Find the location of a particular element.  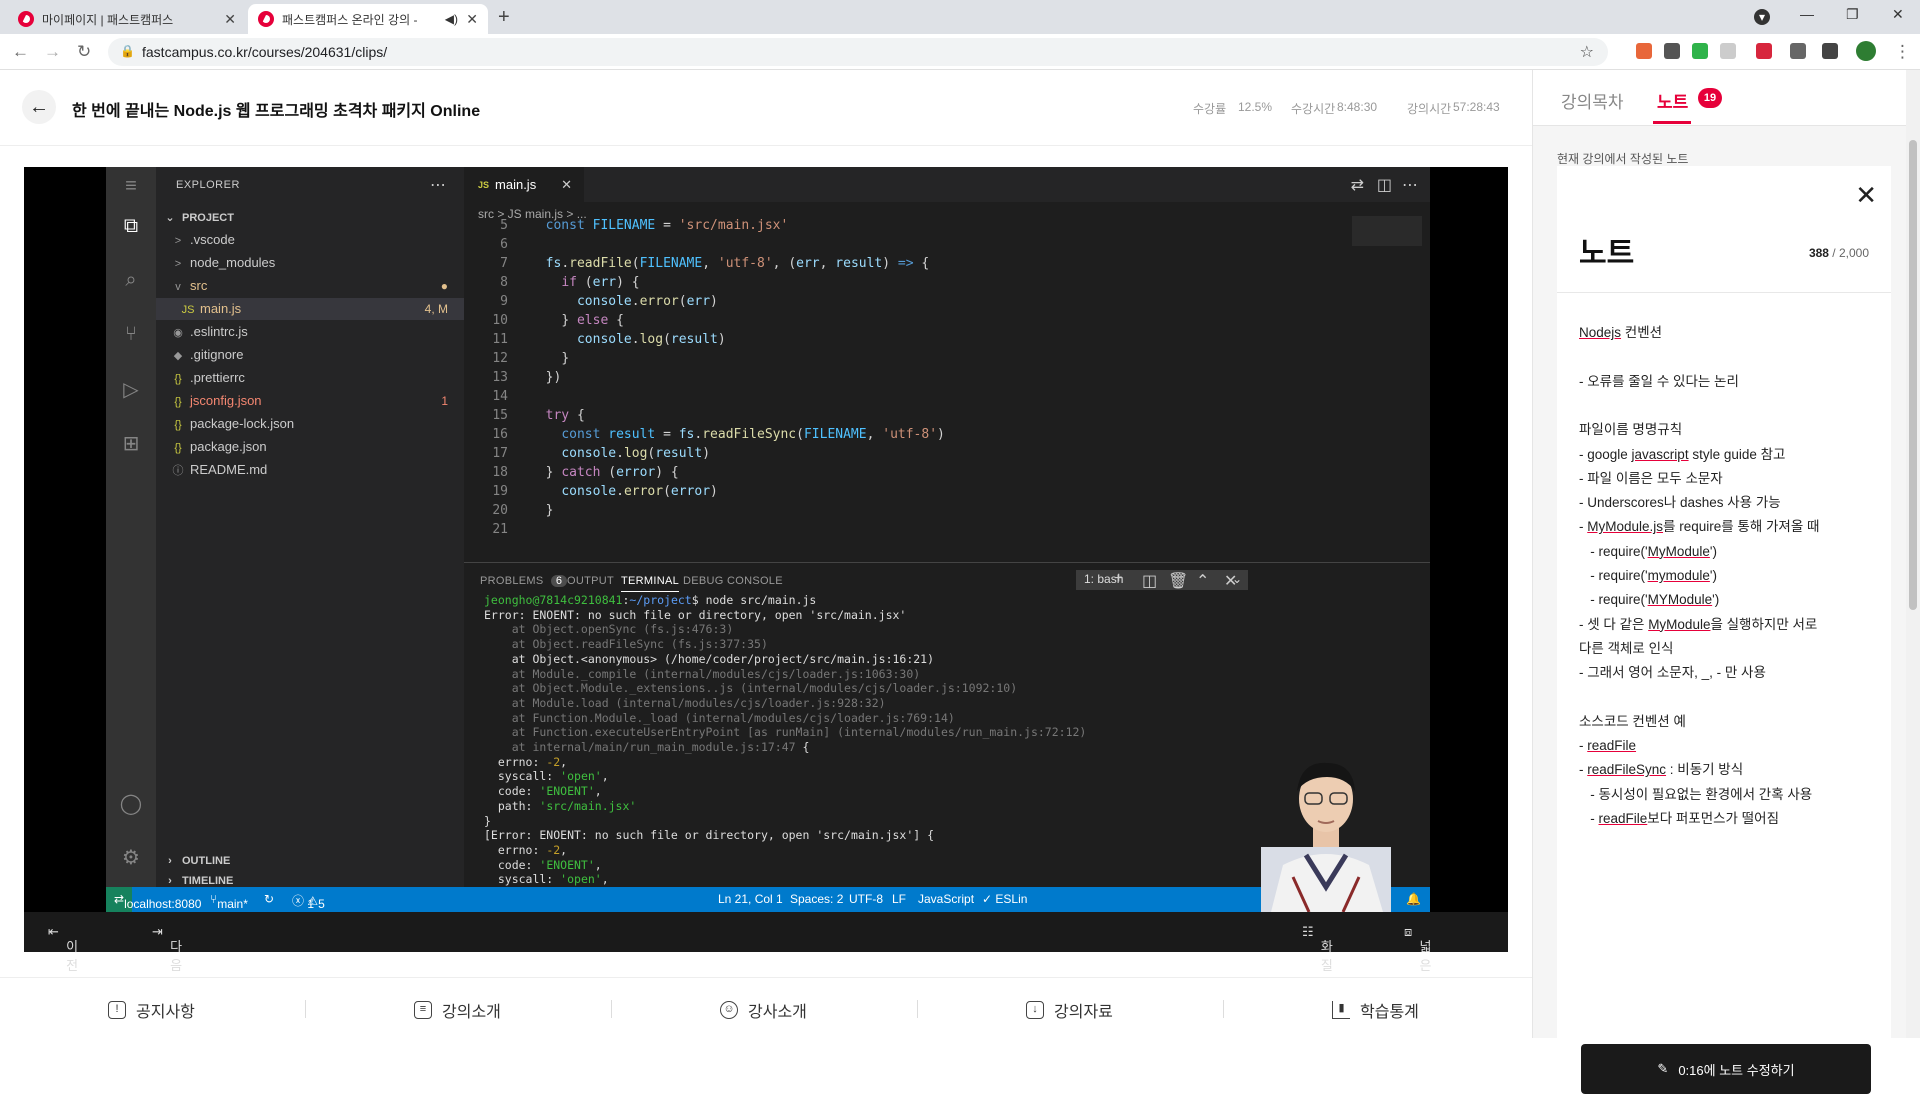

run-debug-icon: ▷ is located at coordinates (131, 390).